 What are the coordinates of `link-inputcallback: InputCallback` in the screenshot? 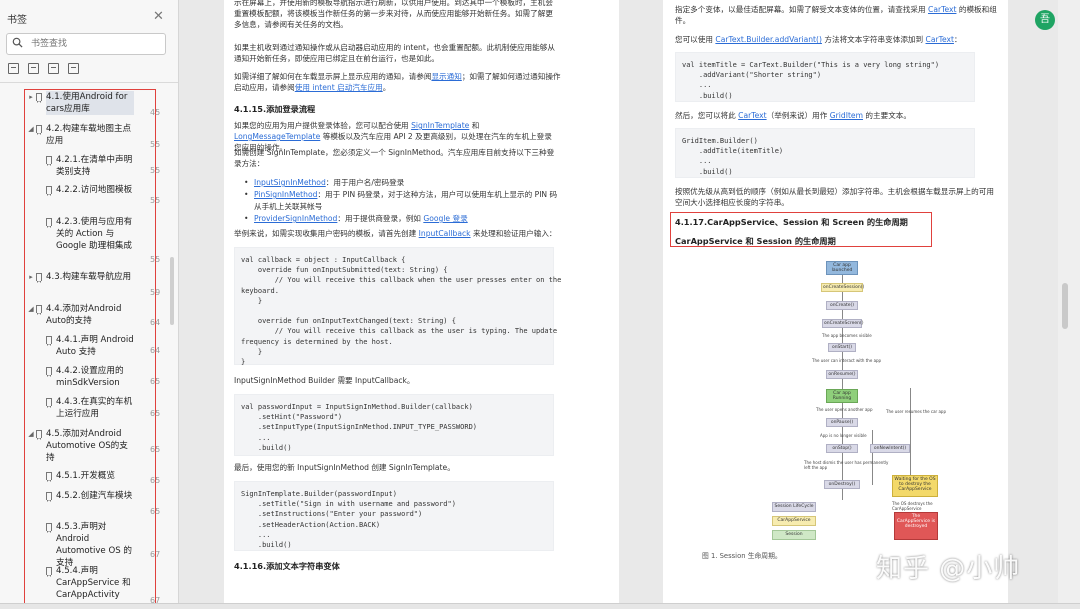 It's located at (445, 233).